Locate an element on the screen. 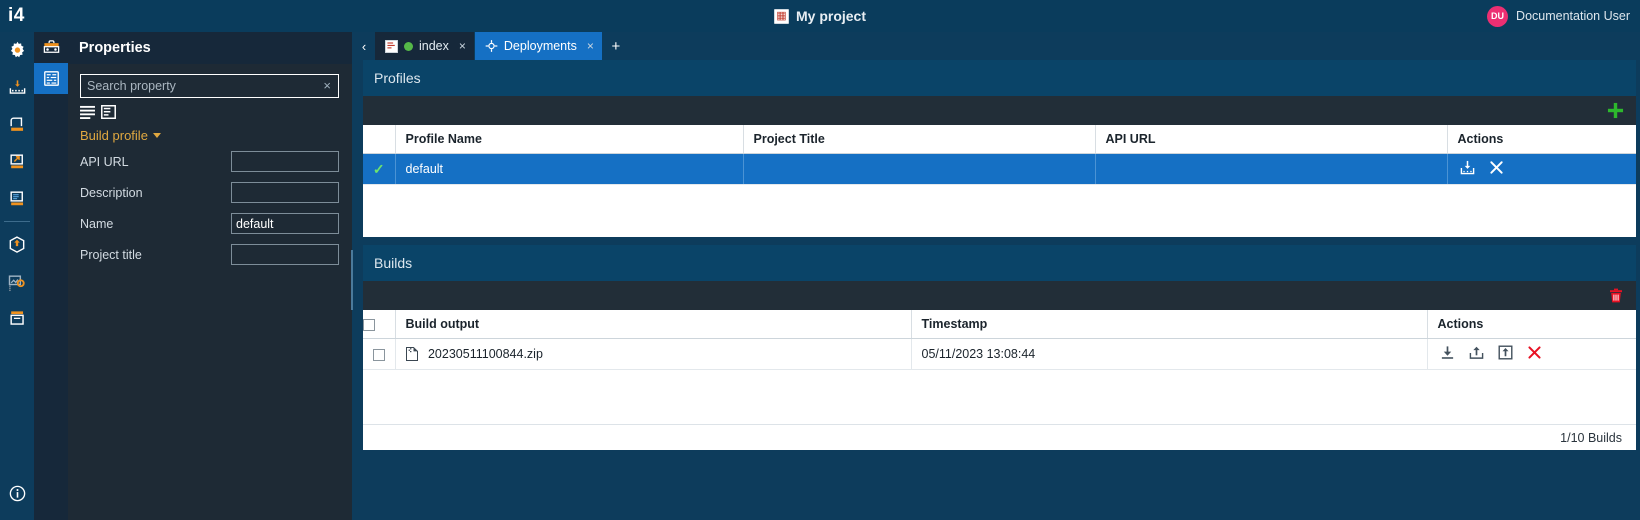 The image size is (1640, 520). archive-icon is located at coordinates (16, 318).